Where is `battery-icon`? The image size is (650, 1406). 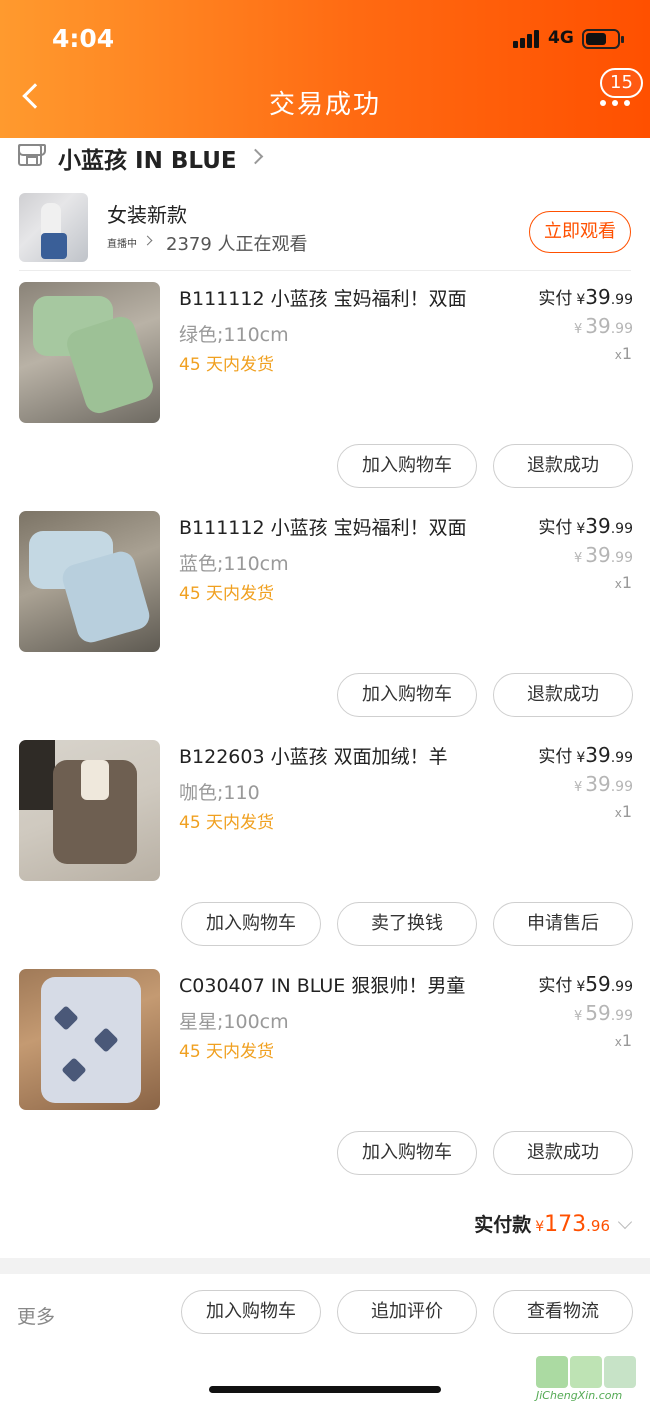
battery-icon is located at coordinates (603, 39).